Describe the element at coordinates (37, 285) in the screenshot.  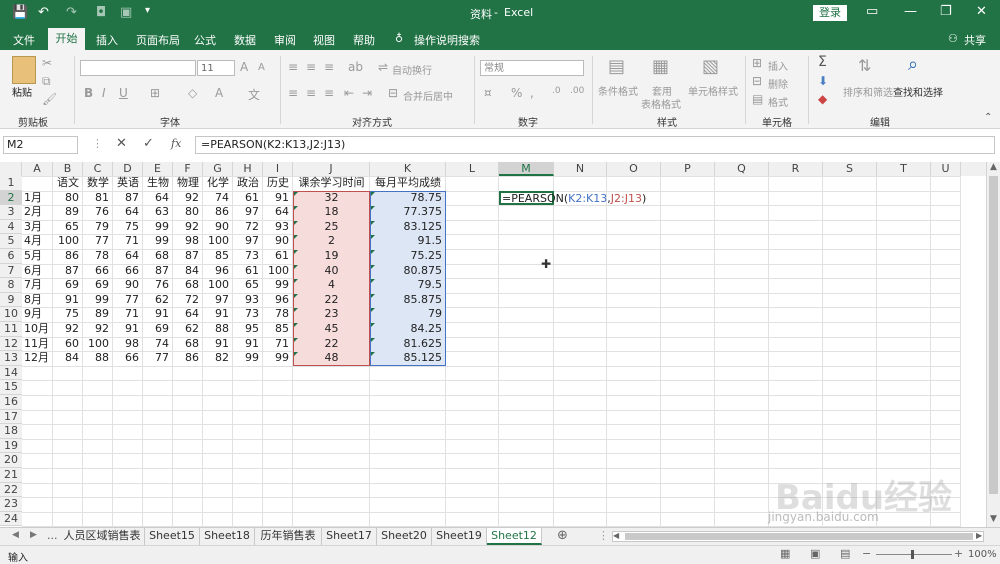
I see `month-cell: 7月` at that location.